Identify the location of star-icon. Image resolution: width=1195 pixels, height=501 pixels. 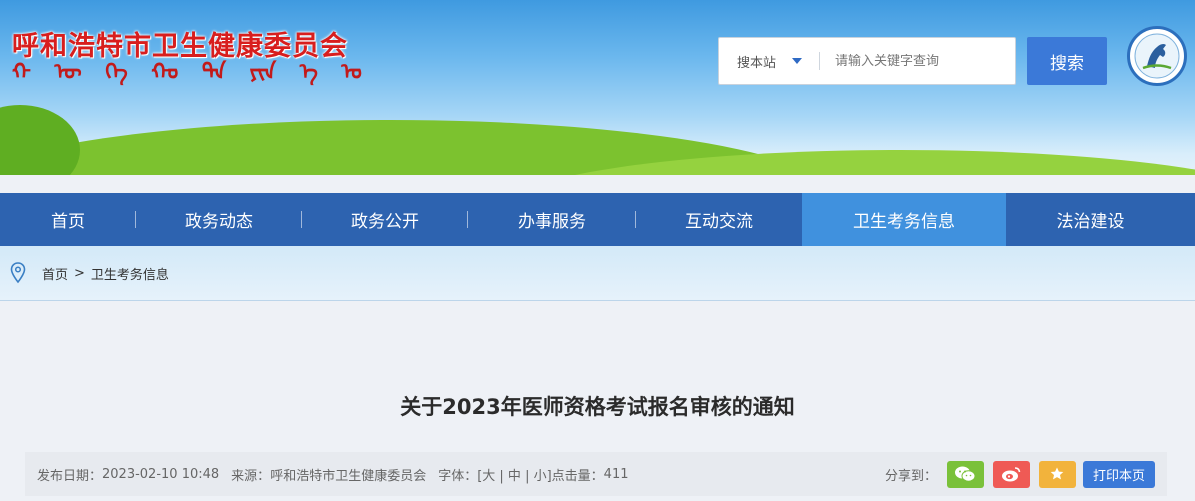
(1057, 473).